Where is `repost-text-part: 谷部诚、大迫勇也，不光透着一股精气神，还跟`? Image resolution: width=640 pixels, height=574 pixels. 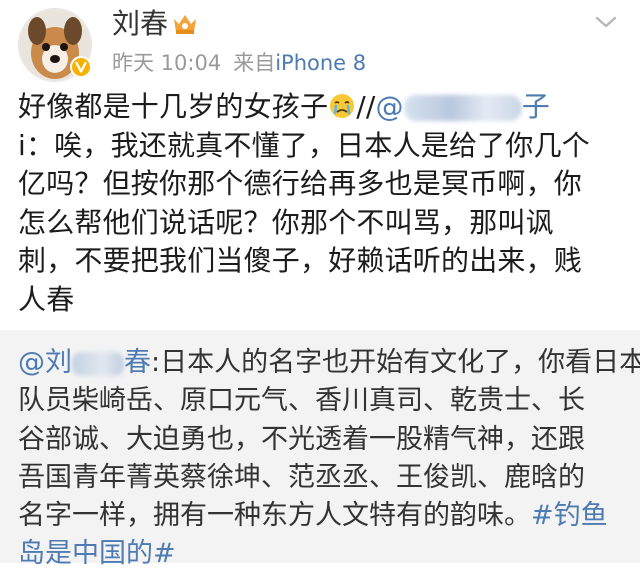
repost-text-part: 谷部诚、大迫勇也，不光透着一股精气神，还跟 is located at coordinates (301, 439).